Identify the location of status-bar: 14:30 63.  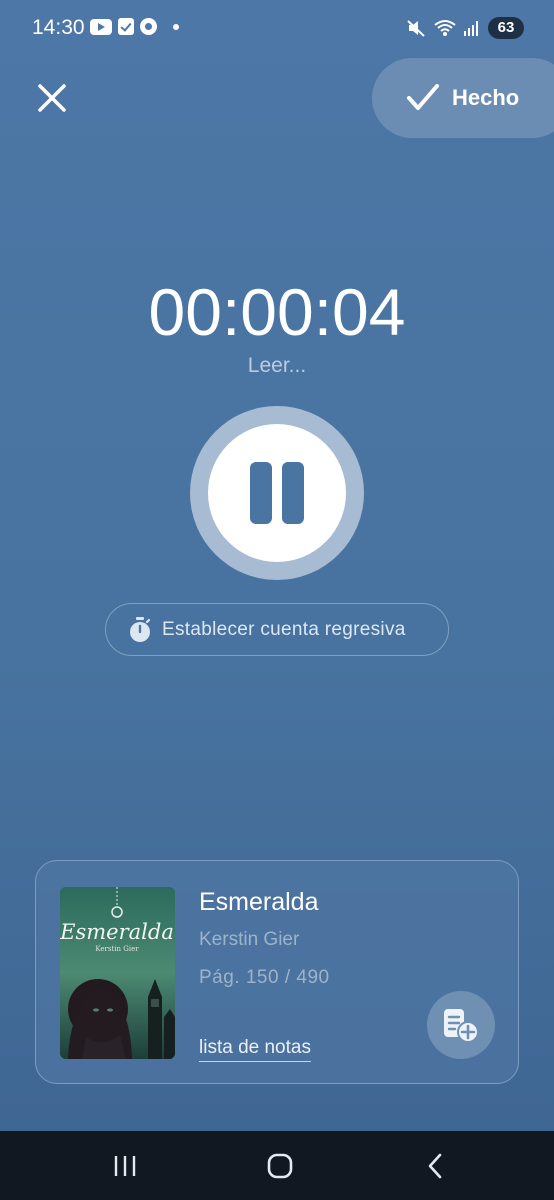
(277, 29).